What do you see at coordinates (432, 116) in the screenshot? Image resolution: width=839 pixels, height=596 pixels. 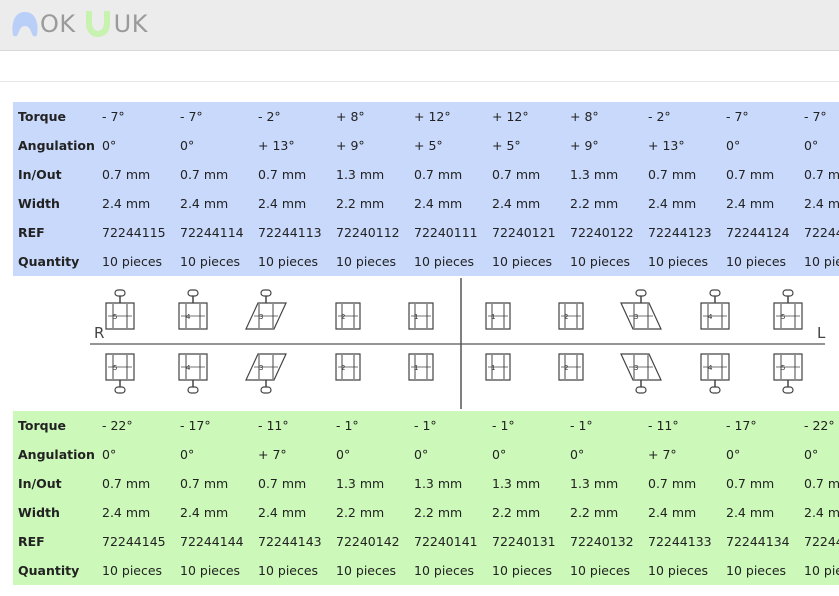 I see `table-cell: + 12°` at bounding box center [432, 116].